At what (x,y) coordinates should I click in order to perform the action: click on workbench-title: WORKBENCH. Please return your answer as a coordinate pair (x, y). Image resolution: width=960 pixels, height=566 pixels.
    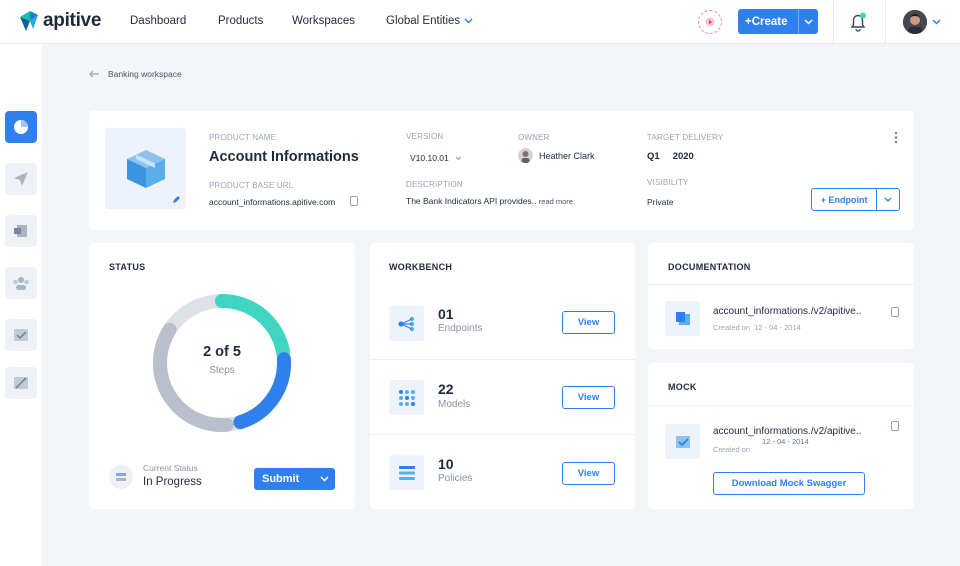
    Looking at the image, I should click on (421, 267).